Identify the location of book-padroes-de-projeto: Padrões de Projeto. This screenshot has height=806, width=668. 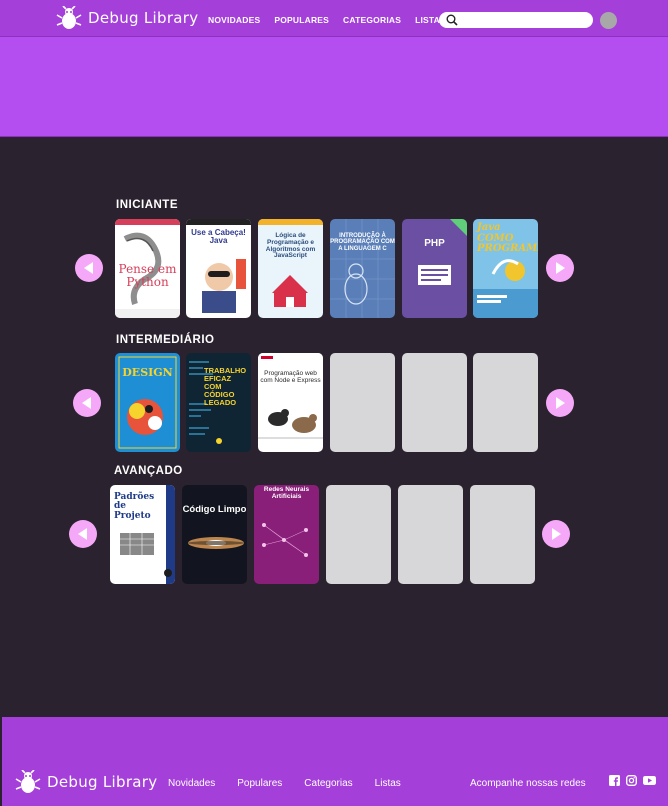
(142, 534).